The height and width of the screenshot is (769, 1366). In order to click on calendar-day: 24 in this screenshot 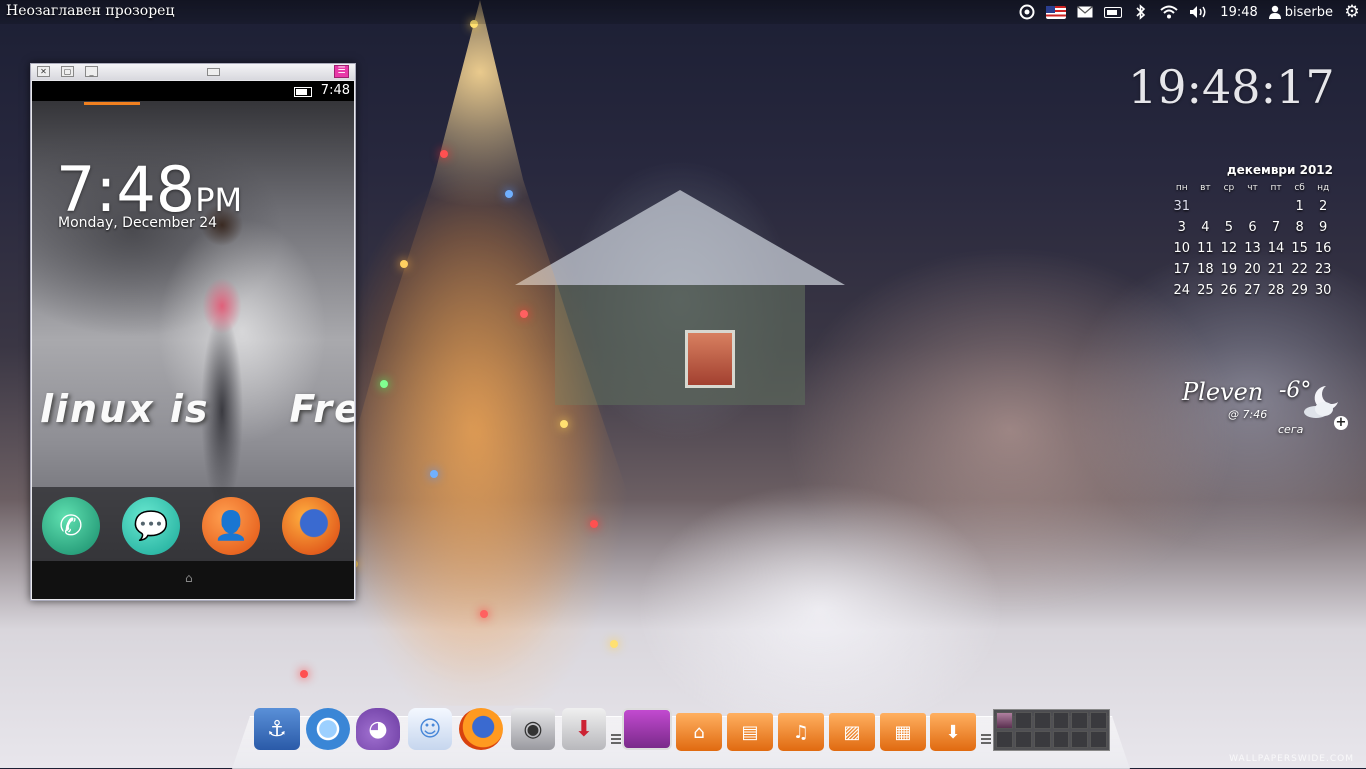, I will do `click(1182, 290)`.